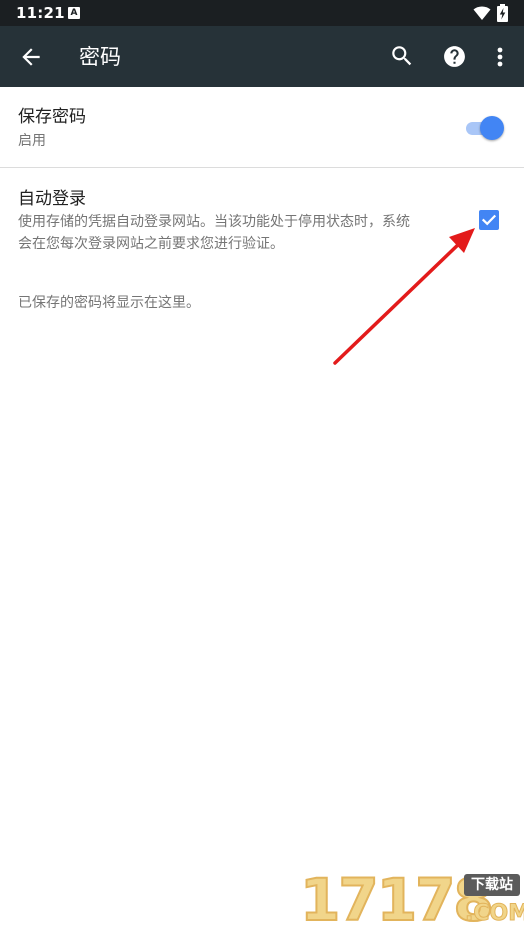  Describe the element at coordinates (492, 128) in the screenshot. I see `toggle-thumb` at that location.